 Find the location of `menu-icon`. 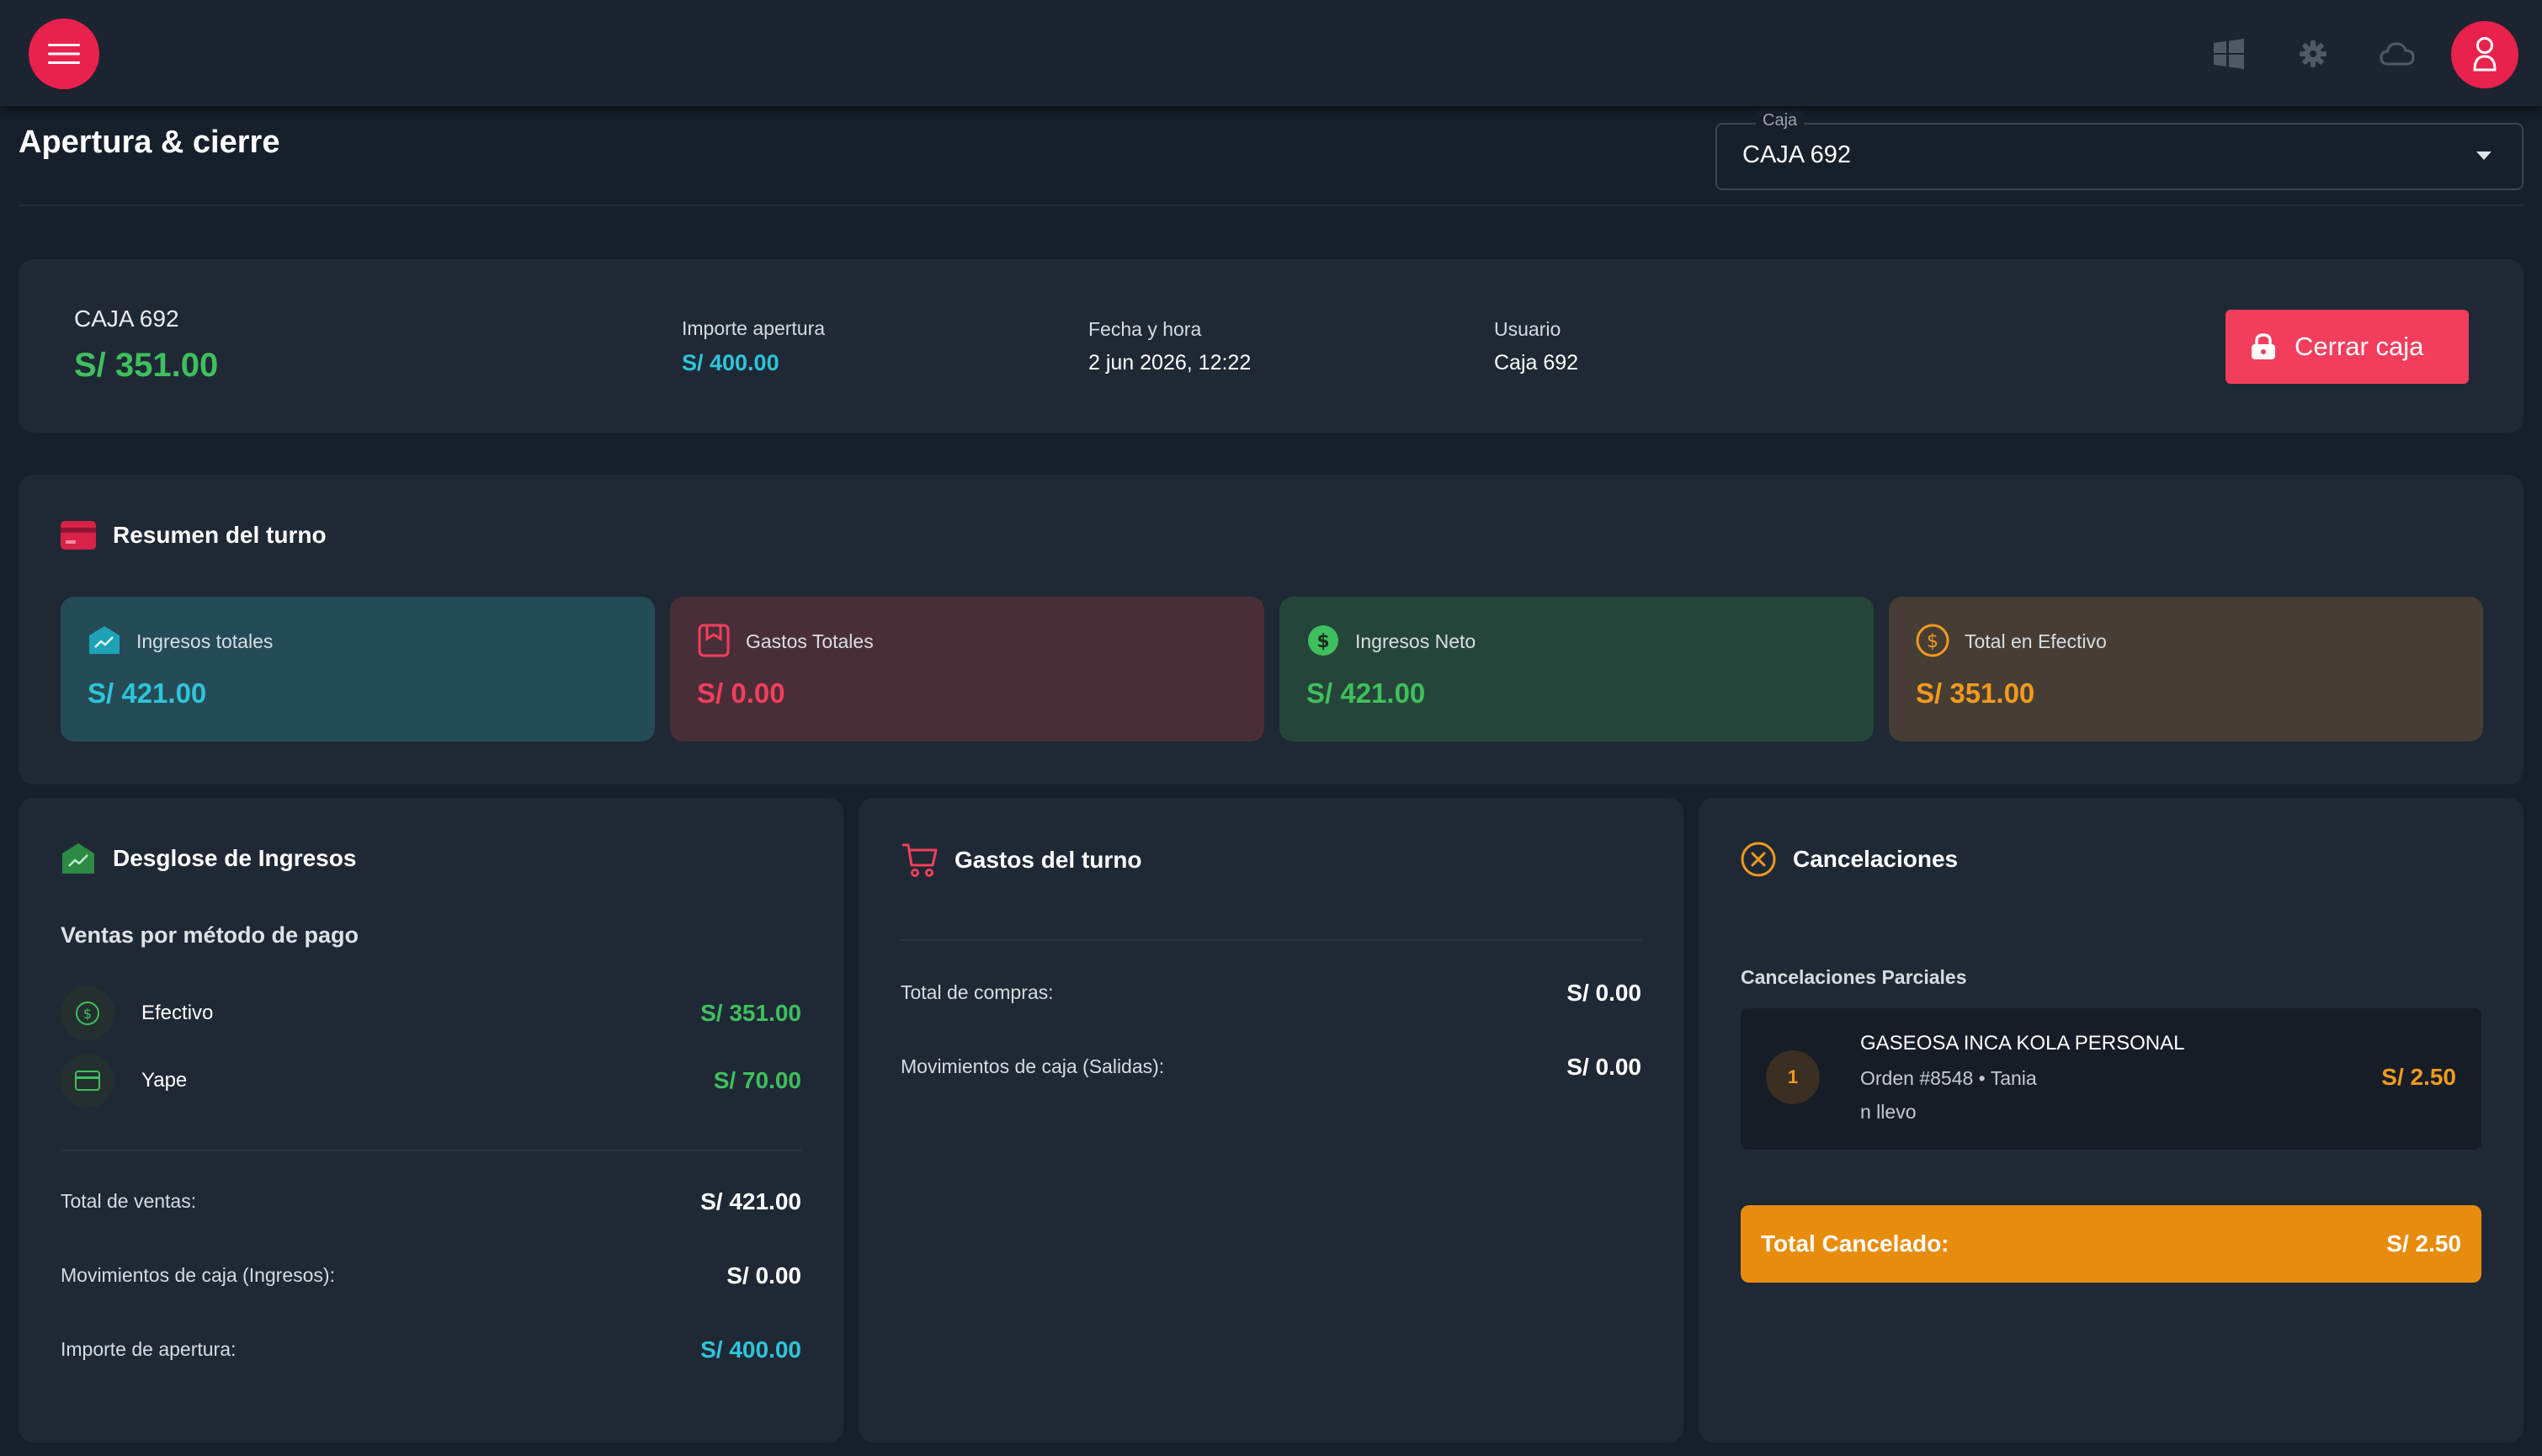

menu-icon is located at coordinates (64, 54).